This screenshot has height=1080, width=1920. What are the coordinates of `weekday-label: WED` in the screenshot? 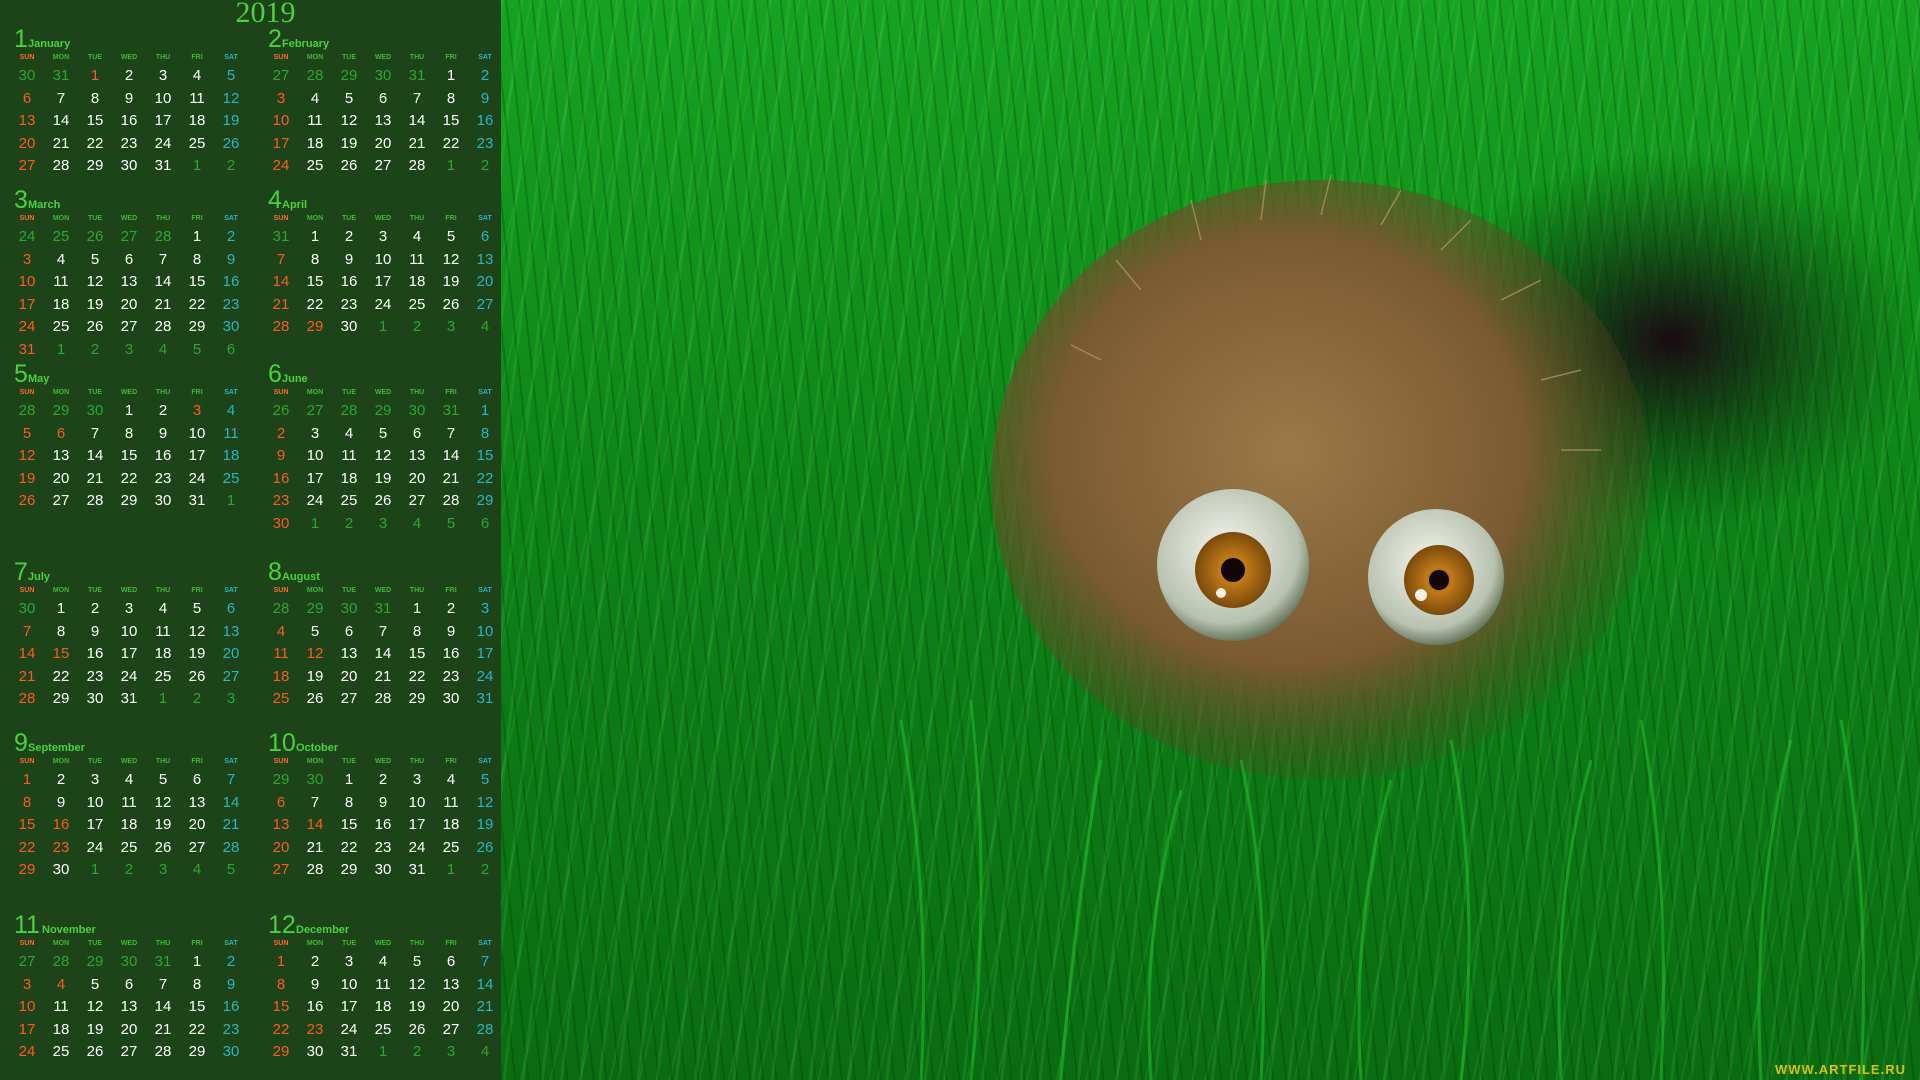 It's located at (129, 943).